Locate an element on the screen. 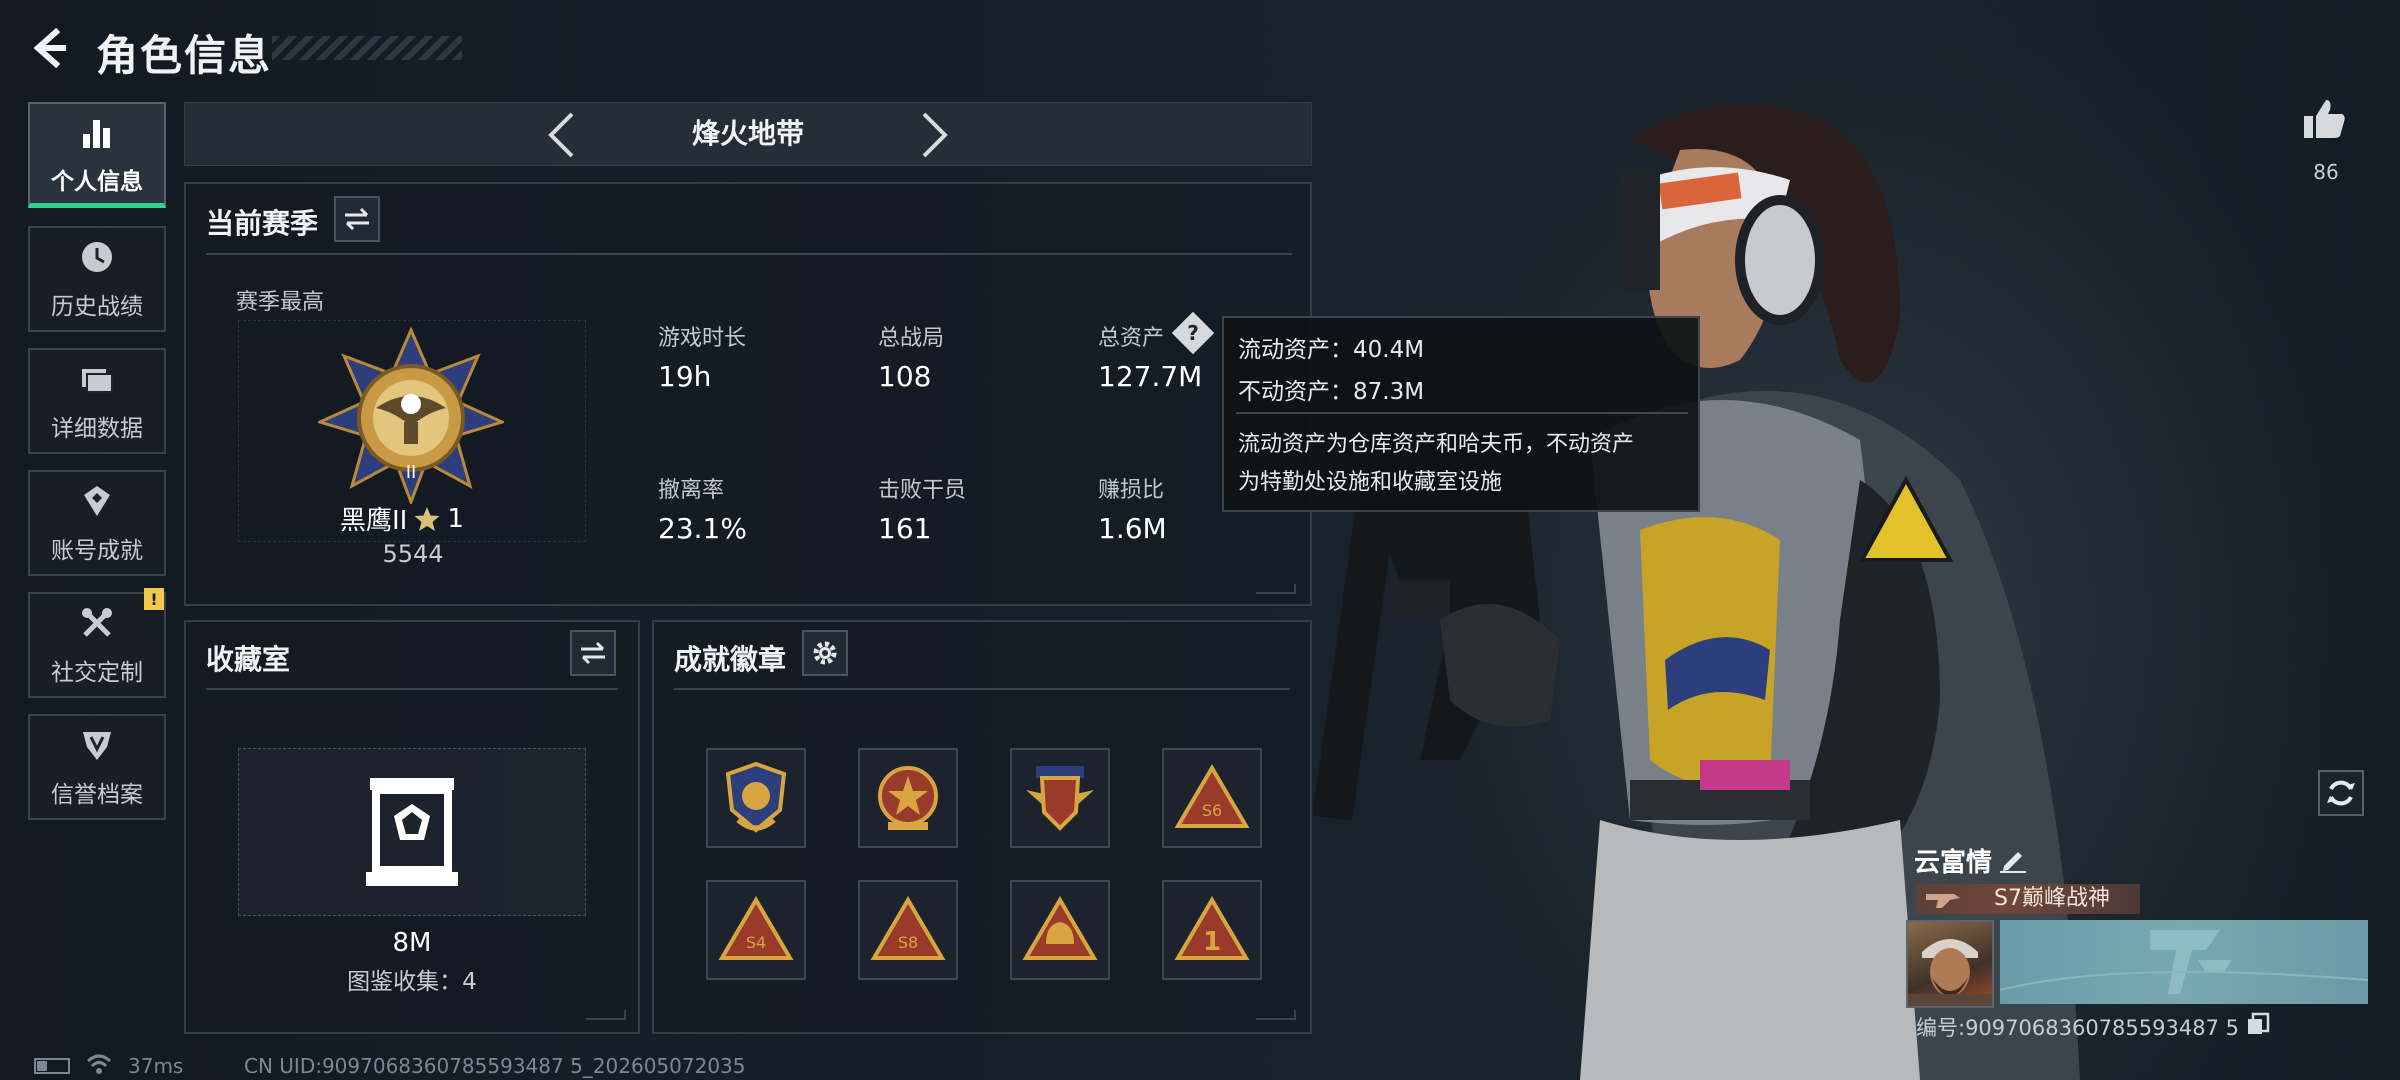 The width and height of the screenshot is (2400, 1080). next-mode-button is located at coordinates (935, 135).